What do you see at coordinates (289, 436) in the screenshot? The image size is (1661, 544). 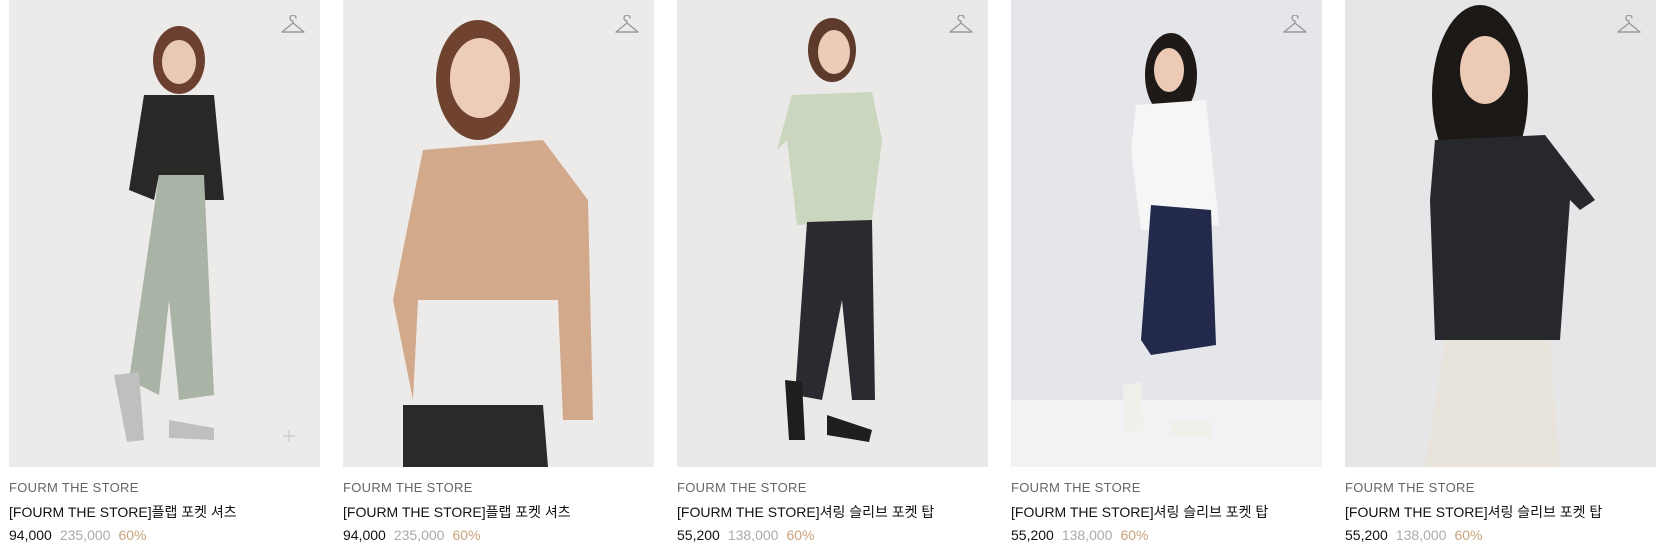 I see `plus-icon` at bounding box center [289, 436].